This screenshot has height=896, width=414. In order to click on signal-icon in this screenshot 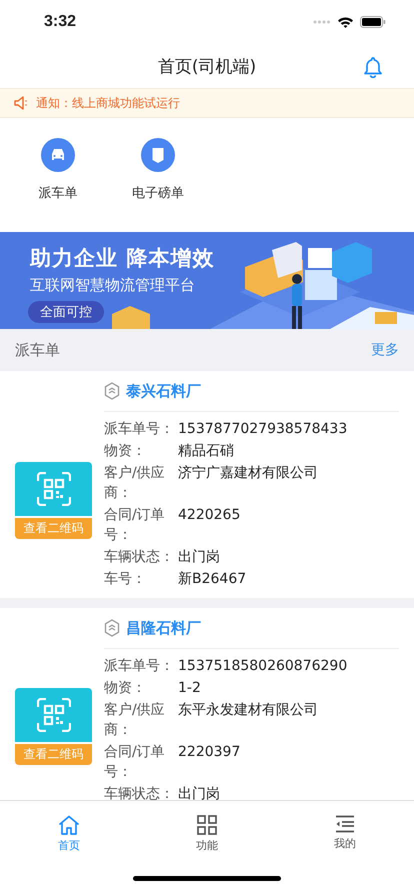, I will do `click(322, 22)`.